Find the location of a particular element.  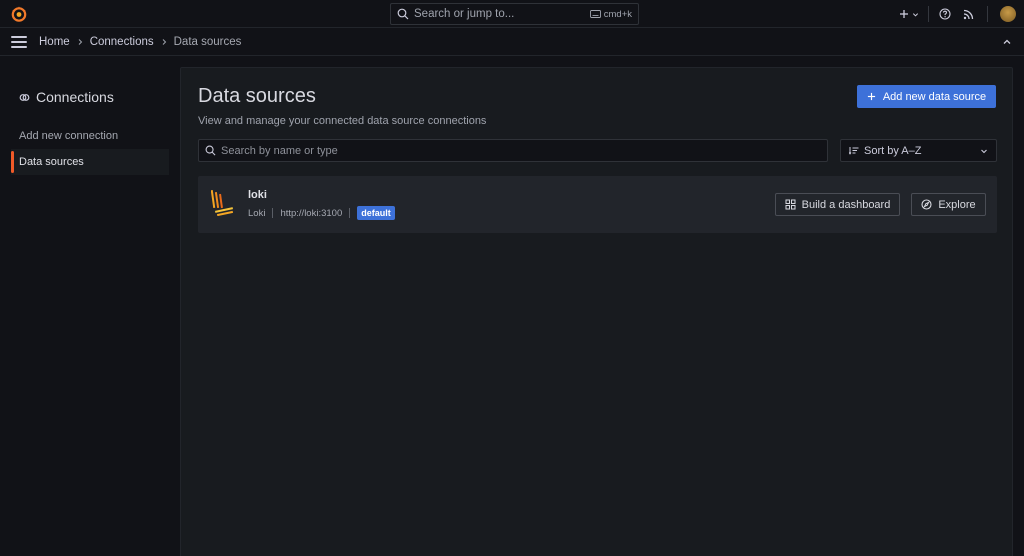

sidebar-item-data-sources: Data sources is located at coordinates (90, 162).